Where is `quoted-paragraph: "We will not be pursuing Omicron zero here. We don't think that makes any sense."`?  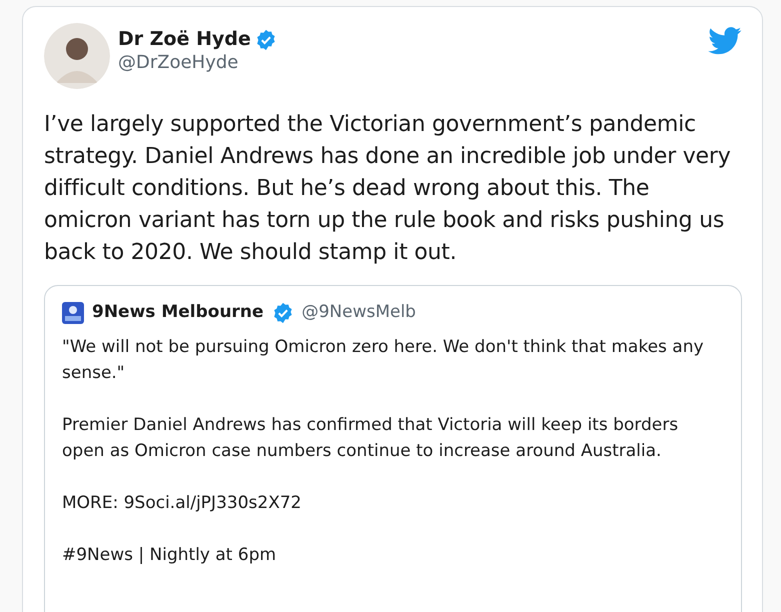 quoted-paragraph: "We will not be pursuing Omicron zero here. We don't think that makes any sense." is located at coordinates (383, 360).